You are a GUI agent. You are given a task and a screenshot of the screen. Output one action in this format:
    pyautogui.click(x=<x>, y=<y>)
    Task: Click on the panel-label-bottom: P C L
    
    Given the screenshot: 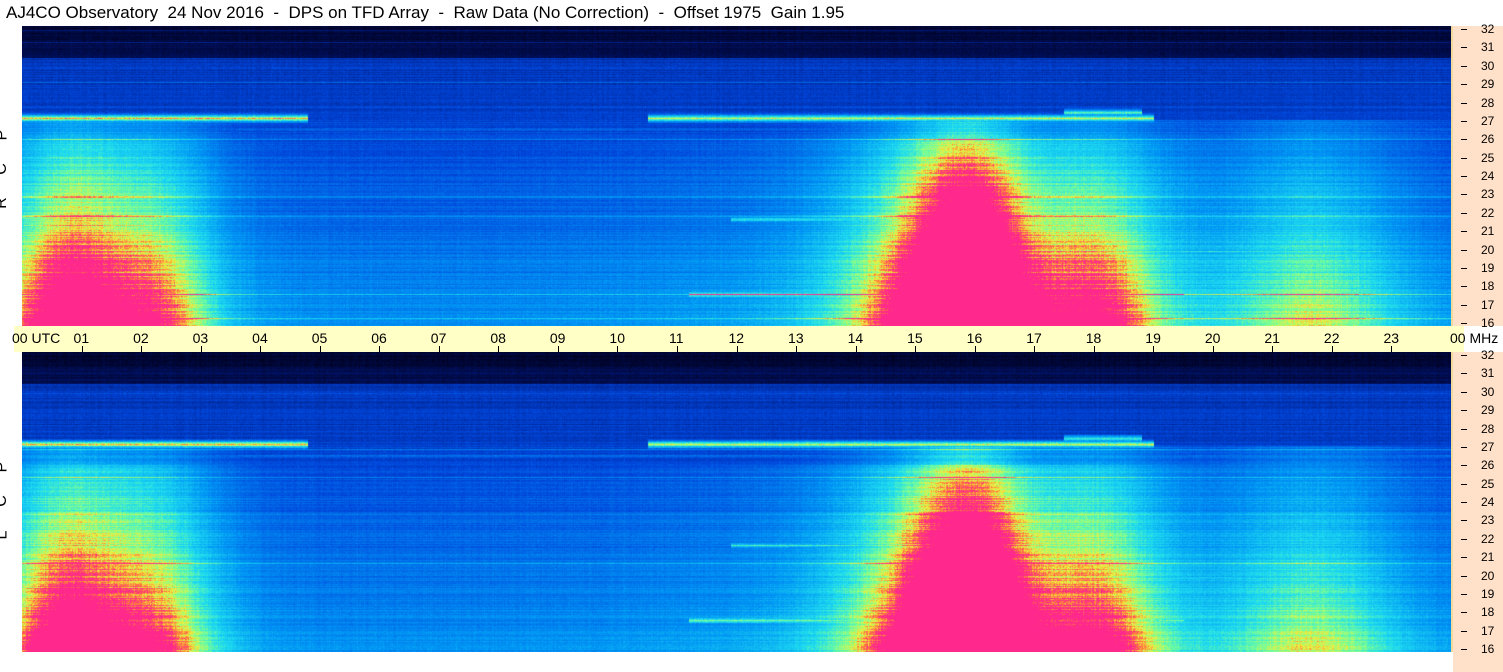 What is the action you would take?
    pyautogui.click(x=11, y=505)
    